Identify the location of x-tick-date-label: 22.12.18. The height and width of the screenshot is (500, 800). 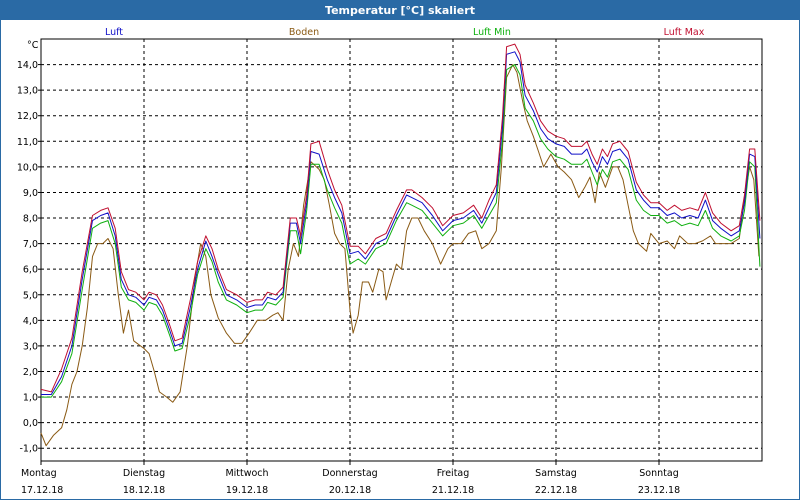
(556, 490).